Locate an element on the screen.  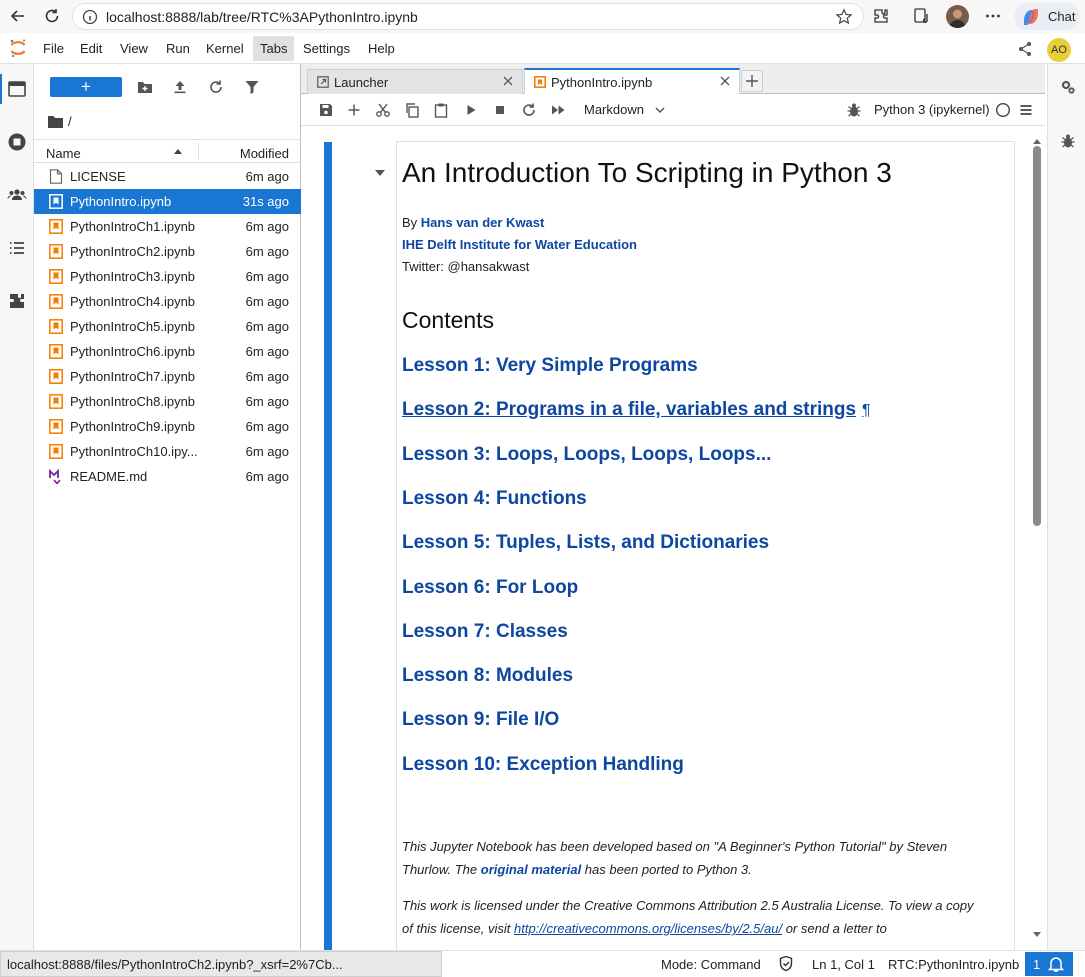
upload-icon is located at coordinates (180, 87).